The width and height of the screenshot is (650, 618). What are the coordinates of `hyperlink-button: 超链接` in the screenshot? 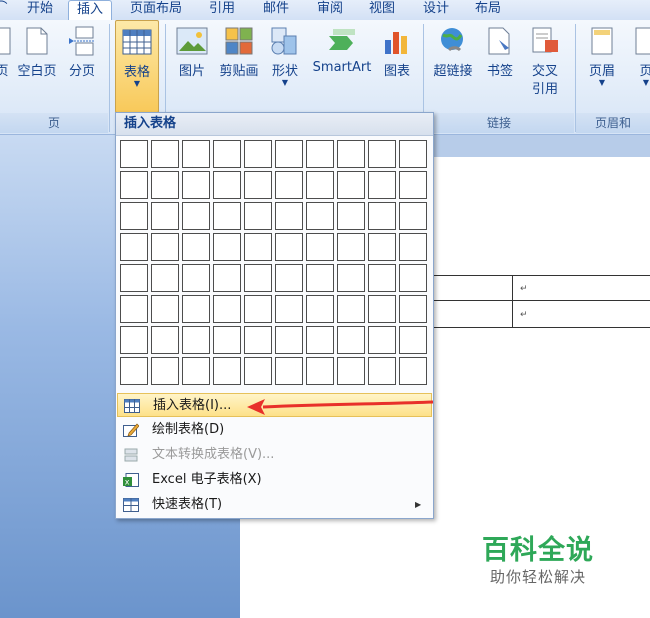 It's located at (453, 65).